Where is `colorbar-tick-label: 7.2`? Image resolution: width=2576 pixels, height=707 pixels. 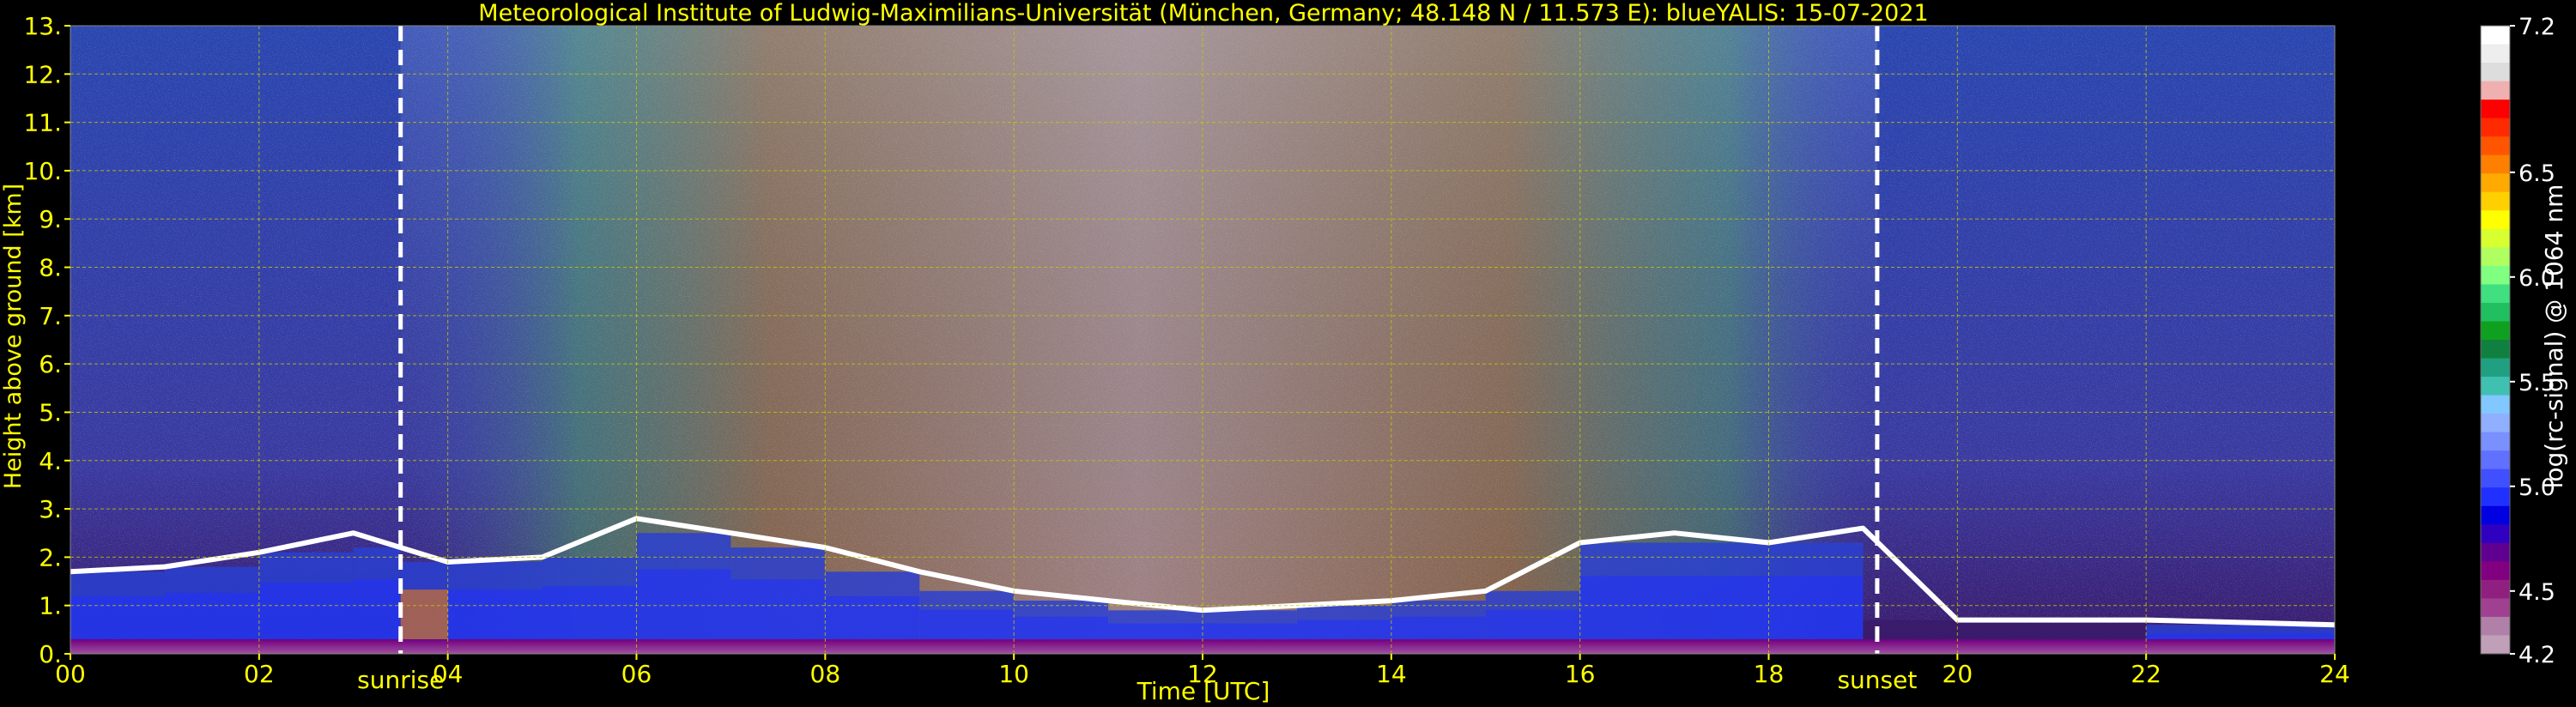
colorbar-tick-label: 7.2 is located at coordinates (2536, 27).